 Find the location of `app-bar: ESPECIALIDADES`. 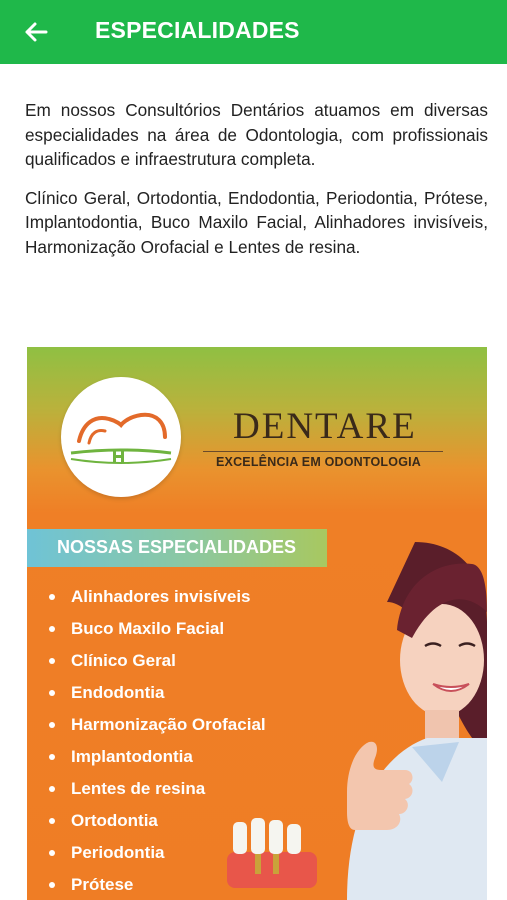

app-bar: ESPECIALIDADES is located at coordinates (253, 32).